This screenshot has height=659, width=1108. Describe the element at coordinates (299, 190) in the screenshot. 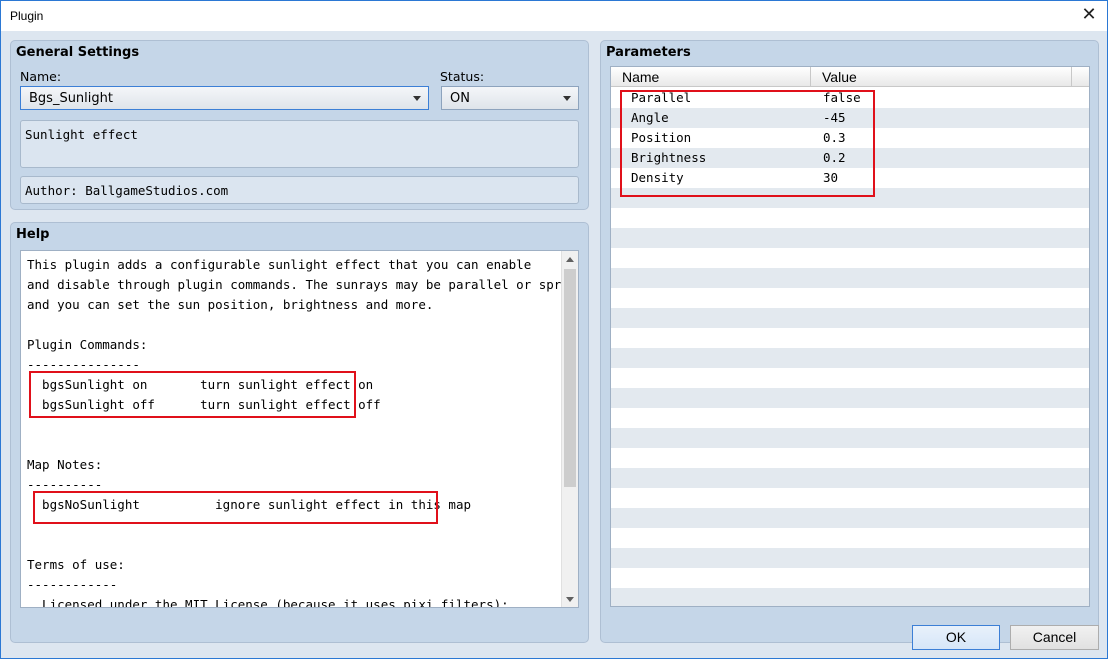

I see `author-field: Author: BallgameStudios.com` at that location.